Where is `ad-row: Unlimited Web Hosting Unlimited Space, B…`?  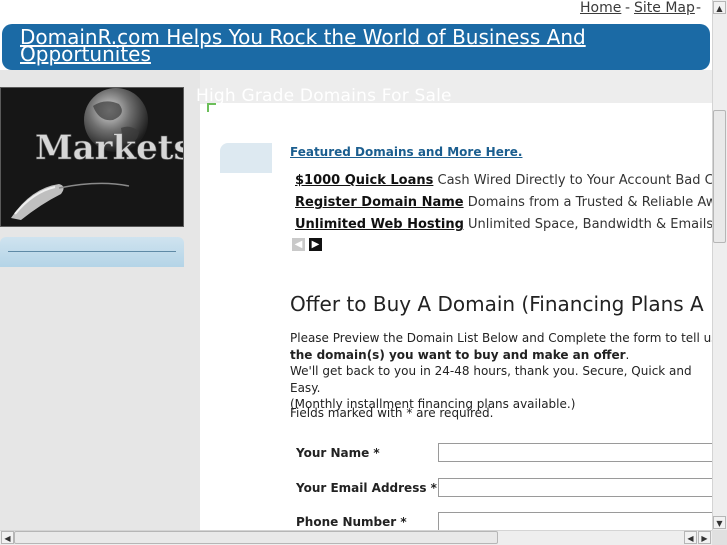
ad-row: Unlimited Web Hosting Unlimited Space, B… is located at coordinates (511, 224).